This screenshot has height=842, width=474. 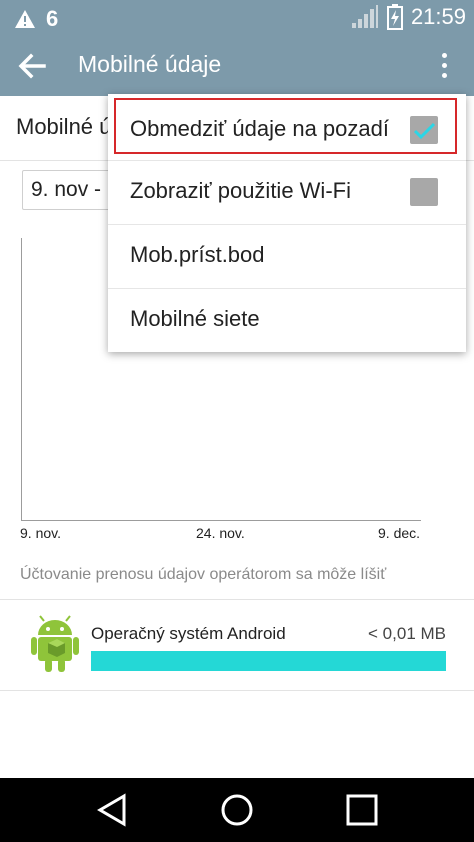 I want to click on chart-tick-end: 9. dec., so click(x=399, y=533).